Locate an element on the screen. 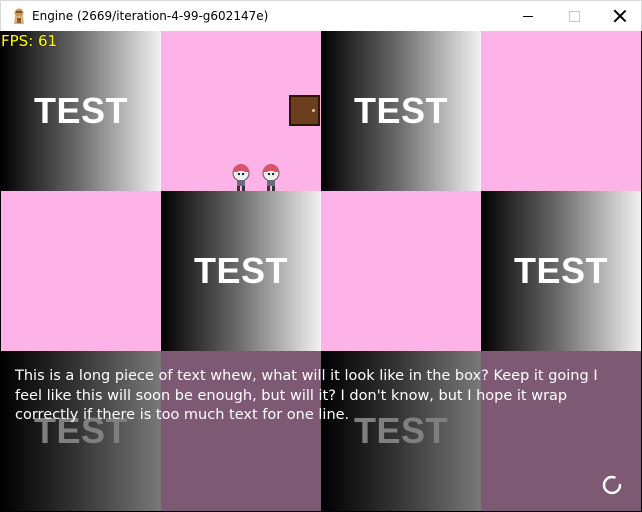 This screenshot has height=512, width=642. close-icon is located at coordinates (620, 16).